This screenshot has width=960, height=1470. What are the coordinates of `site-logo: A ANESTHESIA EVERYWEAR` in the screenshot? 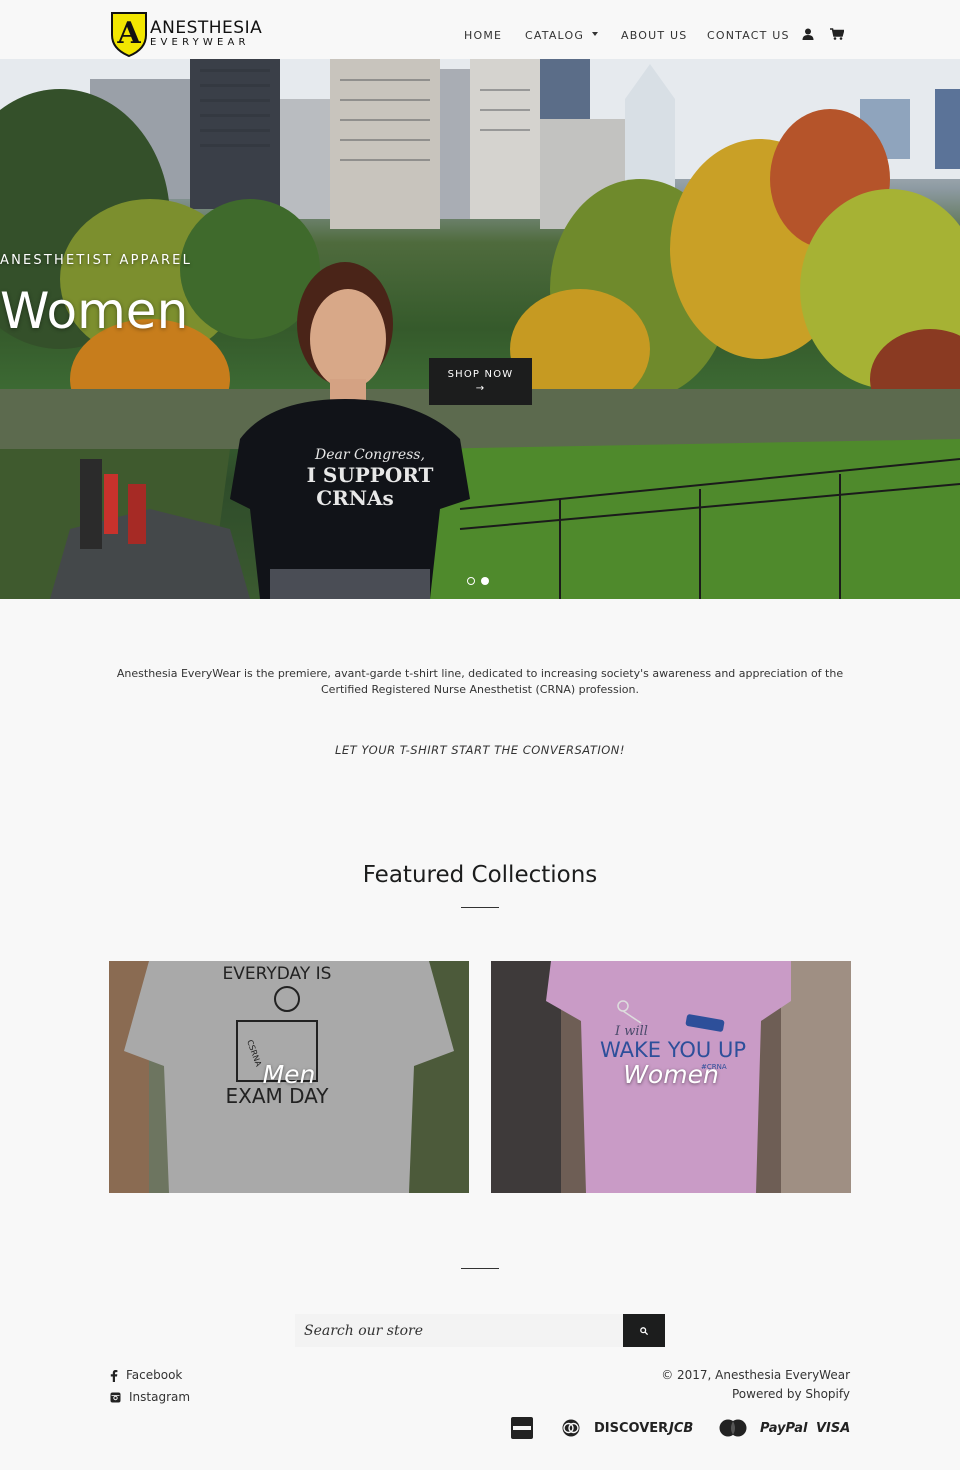 It's located at (186, 34).